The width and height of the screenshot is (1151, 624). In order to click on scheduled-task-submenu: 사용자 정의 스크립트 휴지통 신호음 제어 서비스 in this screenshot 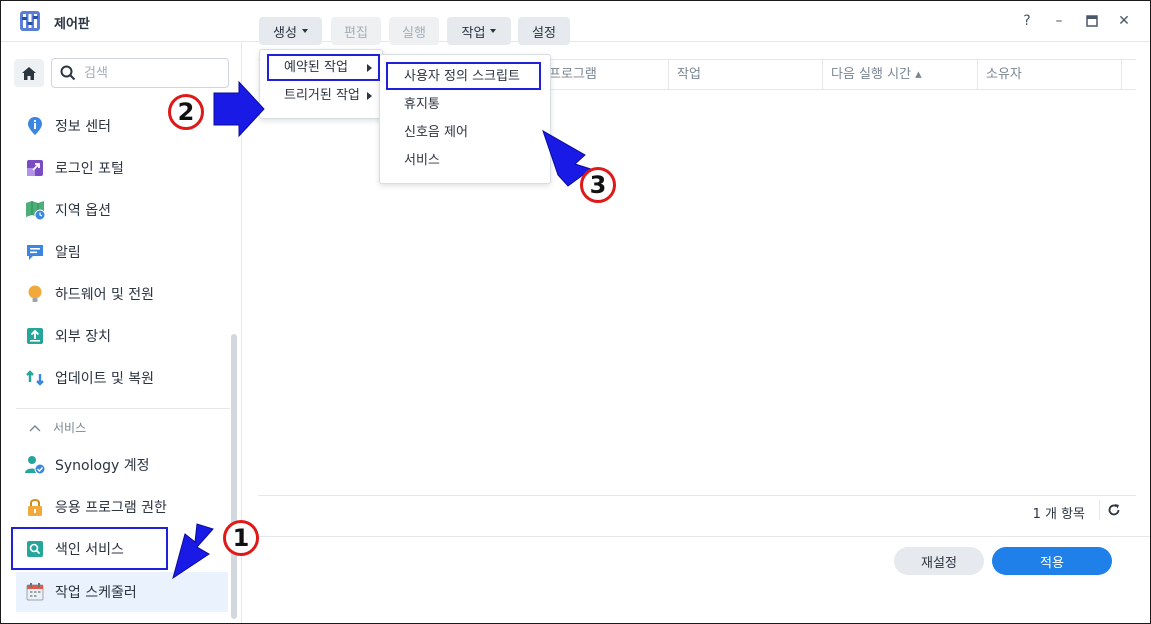, I will do `click(465, 119)`.